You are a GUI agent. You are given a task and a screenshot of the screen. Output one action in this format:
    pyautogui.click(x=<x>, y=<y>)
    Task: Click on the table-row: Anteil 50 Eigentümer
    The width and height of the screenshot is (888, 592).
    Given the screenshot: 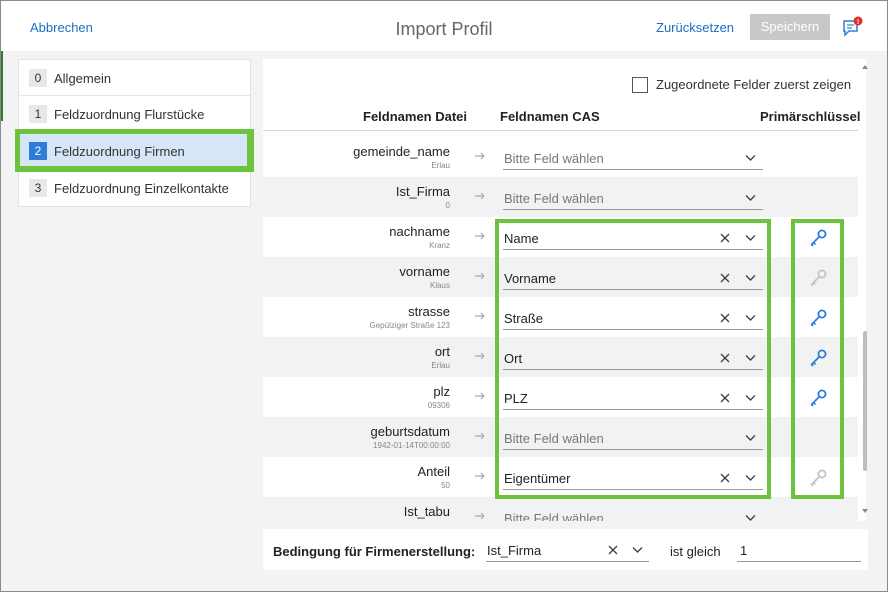 What is the action you would take?
    pyautogui.click(x=560, y=477)
    